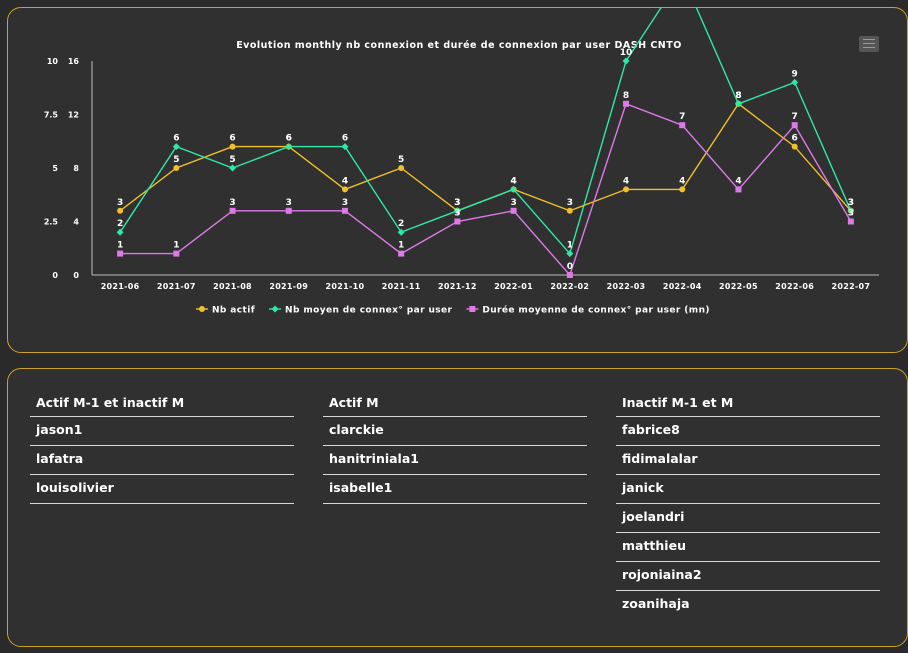  What do you see at coordinates (162, 460) in the screenshot?
I see `list-item: lafatra` at bounding box center [162, 460].